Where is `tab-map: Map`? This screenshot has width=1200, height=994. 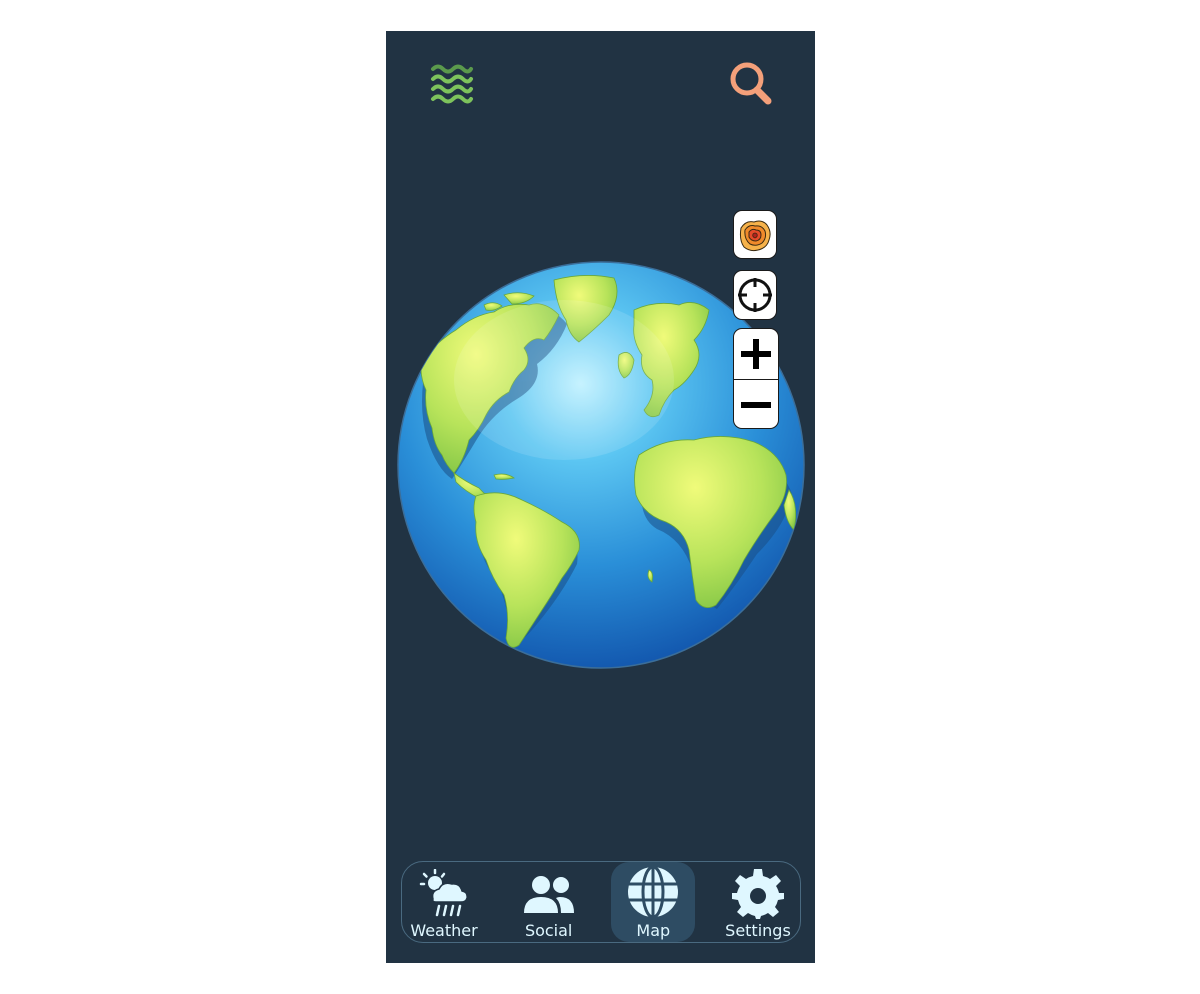
tab-map: Map is located at coordinates (653, 902).